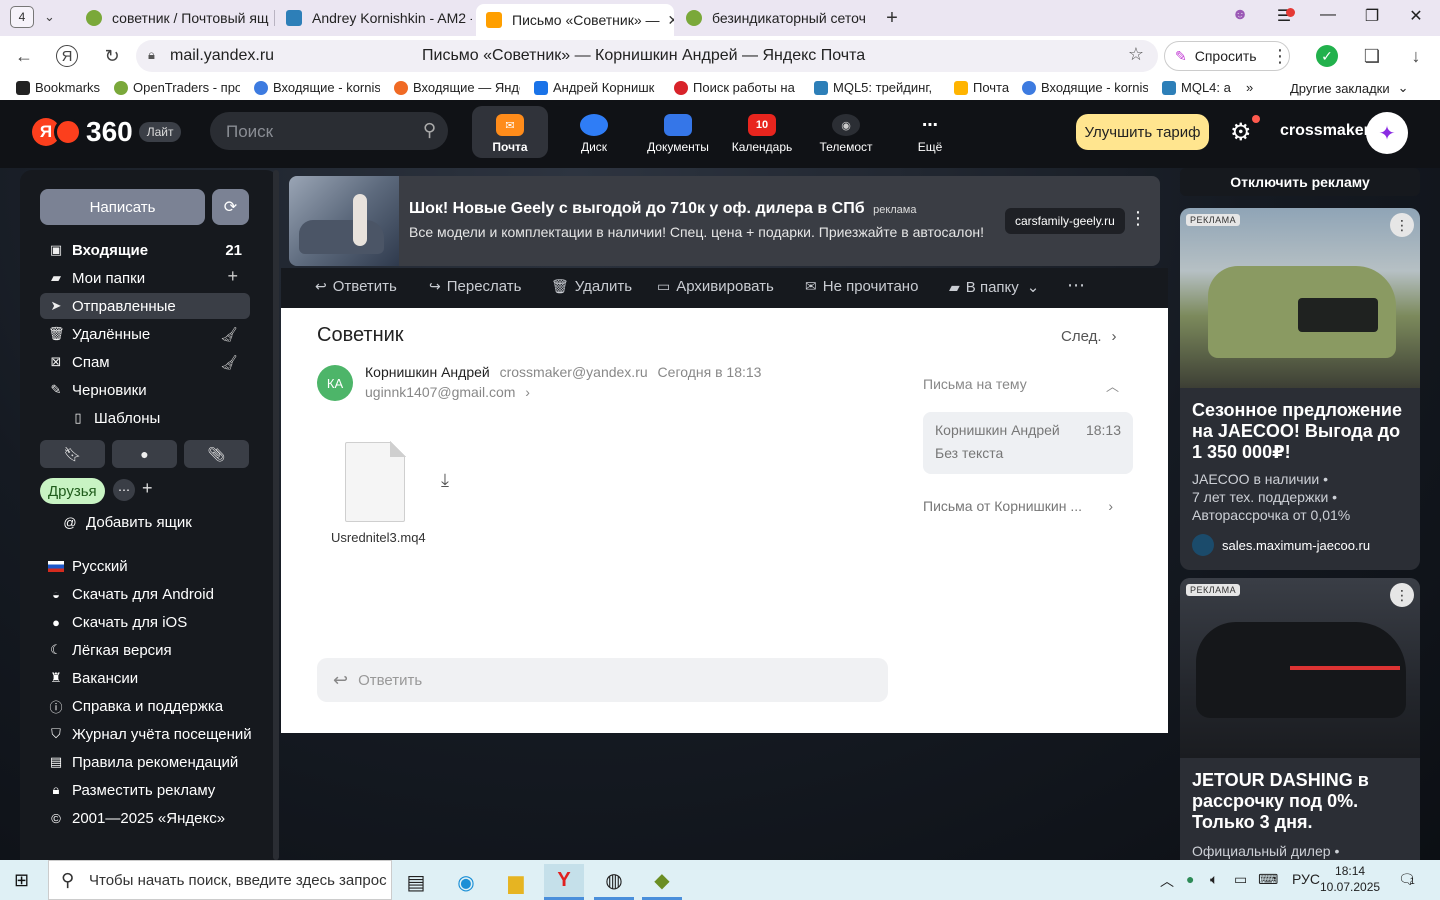 The image size is (1440, 900). What do you see at coordinates (602, 680) in the screenshot?
I see `quick-reply-field: ↩ Ответить` at bounding box center [602, 680].